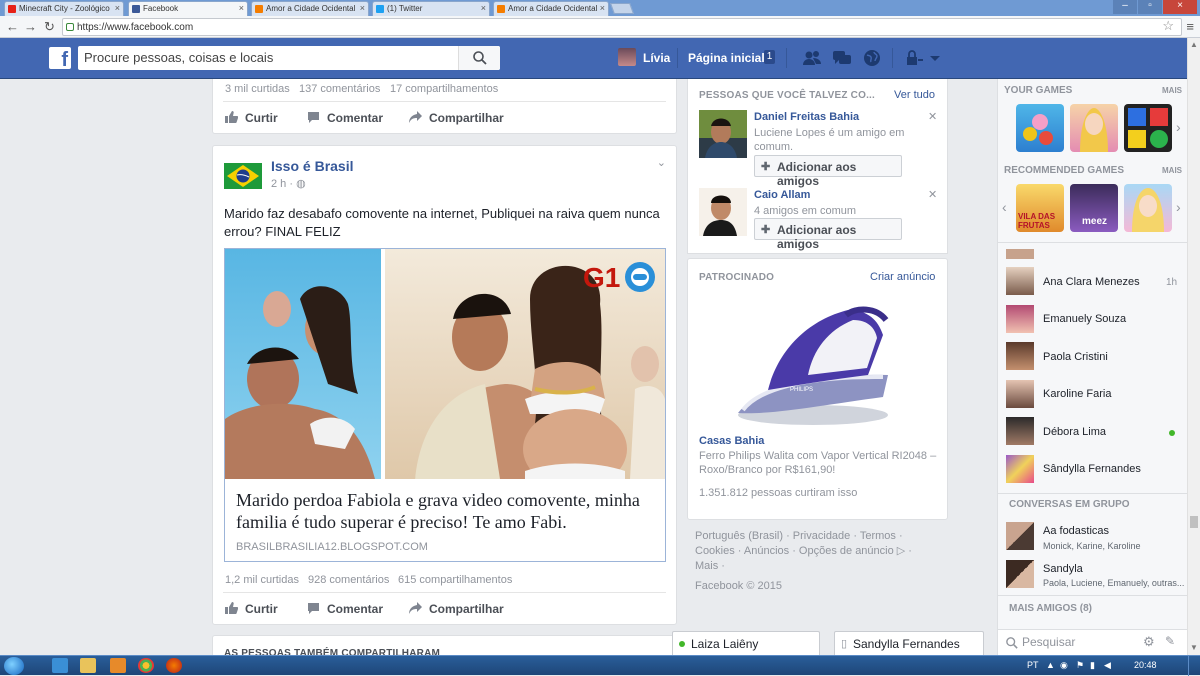  Describe the element at coordinates (902, 277) in the screenshot. I see `create-ad-link: Criar anúncio` at that location.